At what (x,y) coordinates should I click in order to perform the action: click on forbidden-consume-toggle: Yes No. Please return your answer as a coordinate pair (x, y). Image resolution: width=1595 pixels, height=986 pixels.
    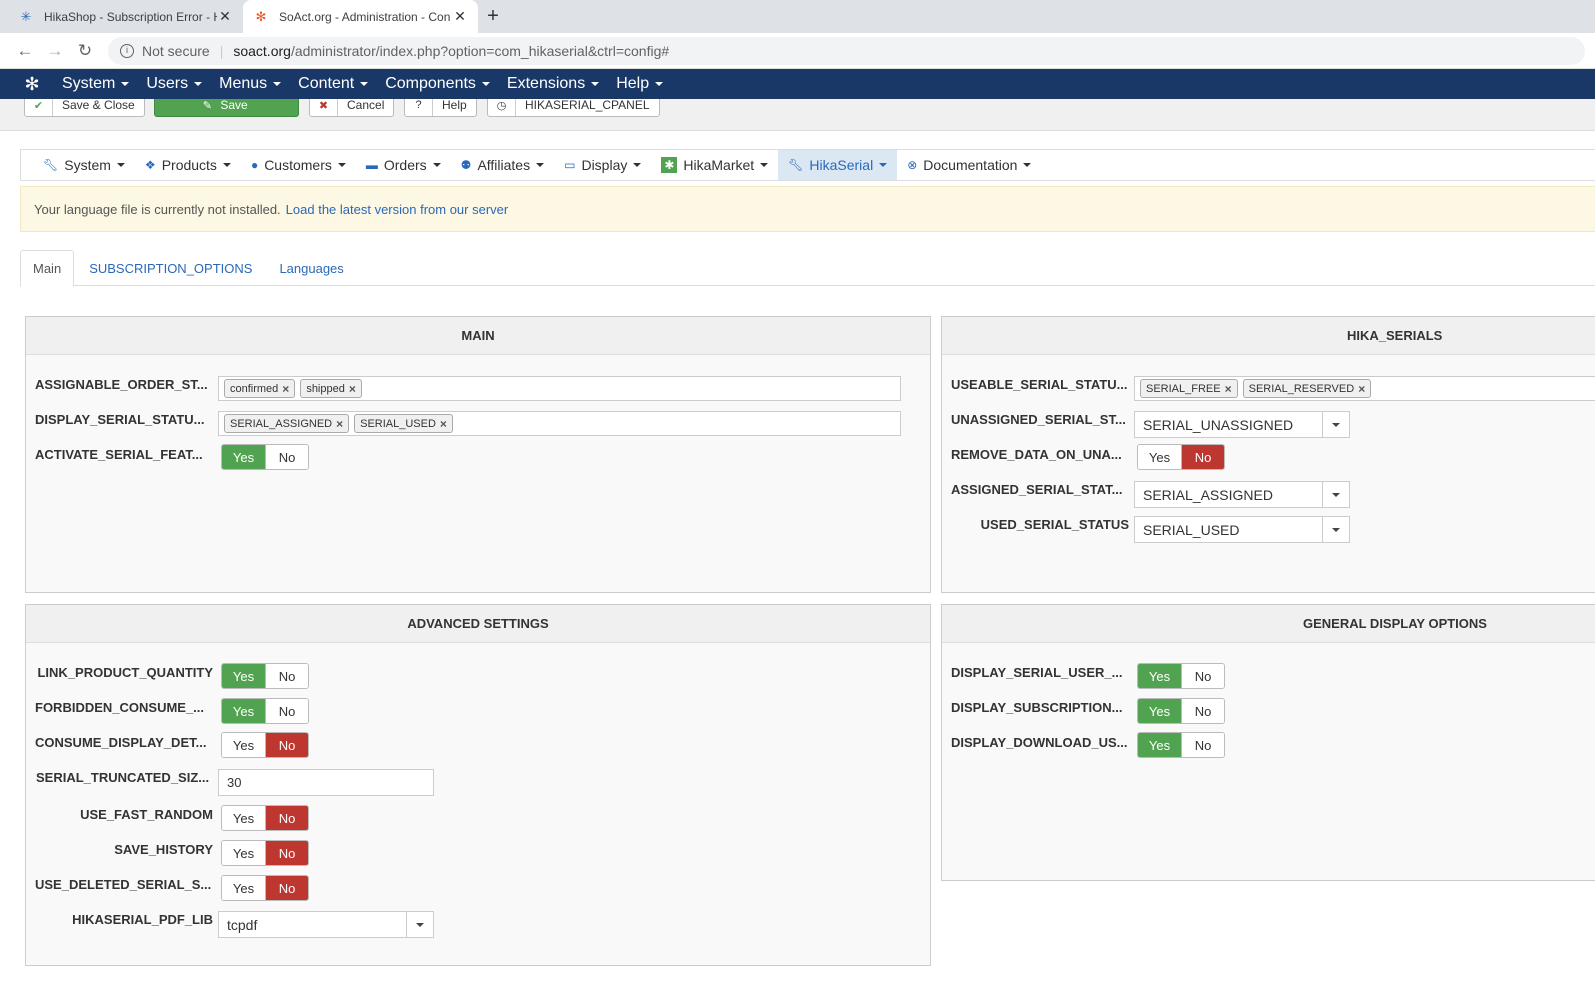
    Looking at the image, I should click on (265, 711).